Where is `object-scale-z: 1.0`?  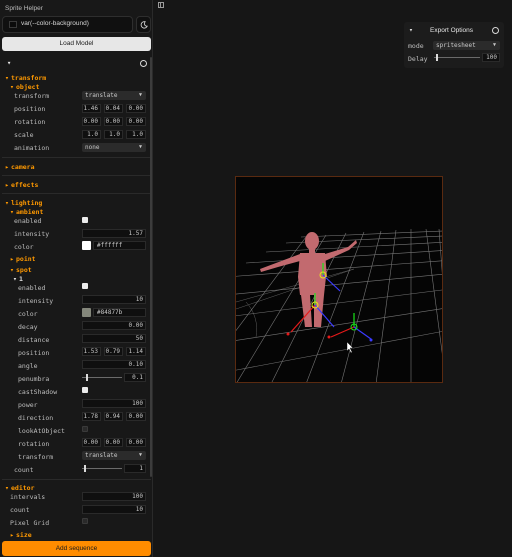
object-scale-z: 1.0 is located at coordinates (136, 134).